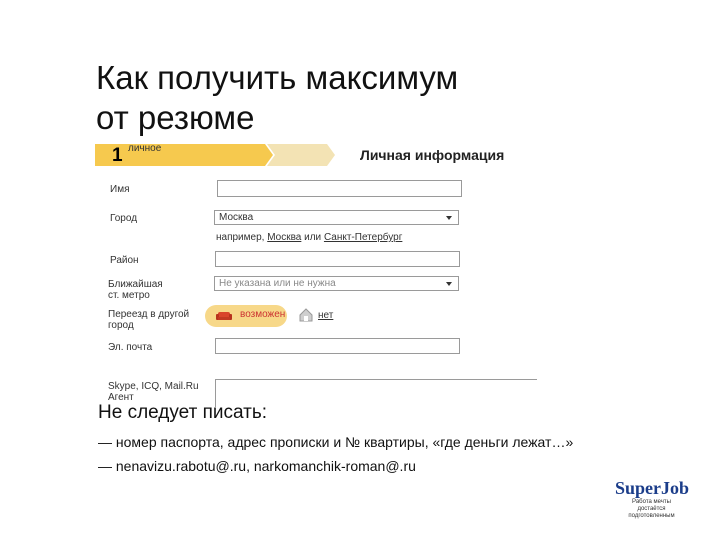  What do you see at coordinates (240, 237) in the screenshot?
I see `city-hint-prefix: например,` at bounding box center [240, 237].